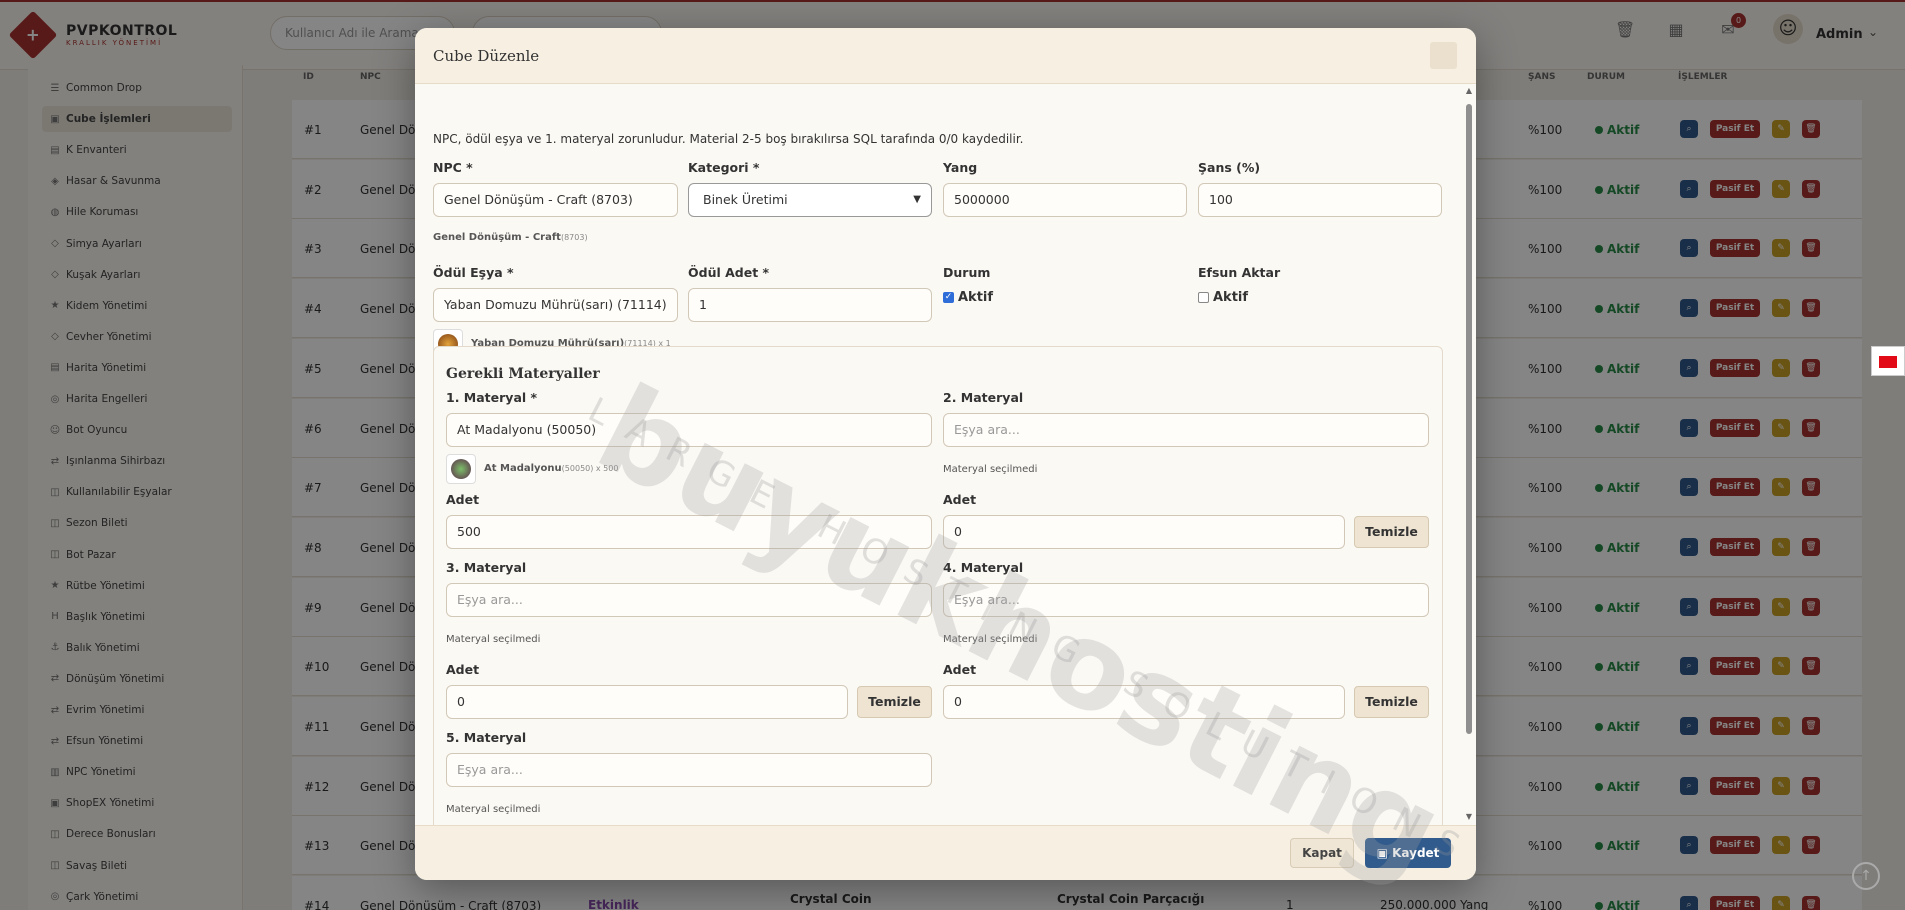 The height and width of the screenshot is (910, 1905). Describe the element at coordinates (461, 469) in the screenshot. I see `m1-item-icon` at that location.